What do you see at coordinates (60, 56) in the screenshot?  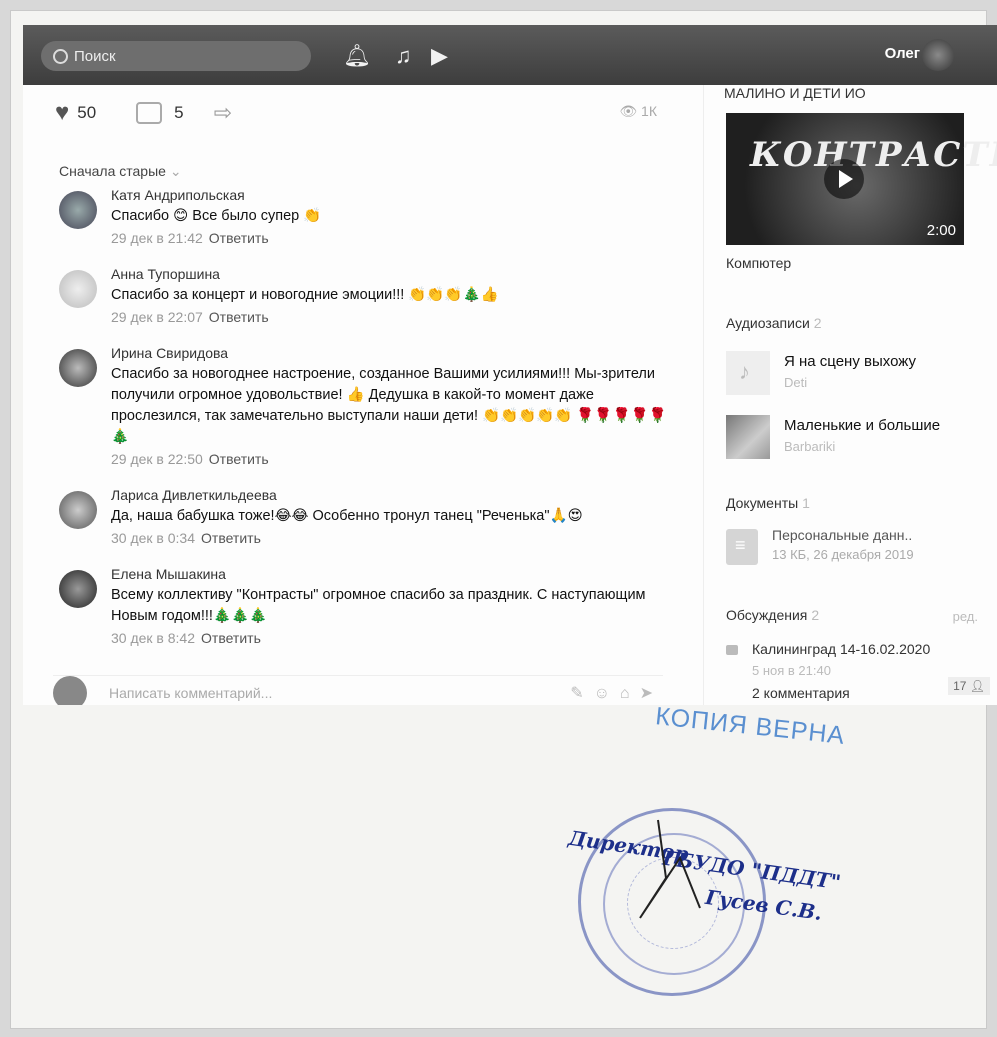 I see `search-icon` at bounding box center [60, 56].